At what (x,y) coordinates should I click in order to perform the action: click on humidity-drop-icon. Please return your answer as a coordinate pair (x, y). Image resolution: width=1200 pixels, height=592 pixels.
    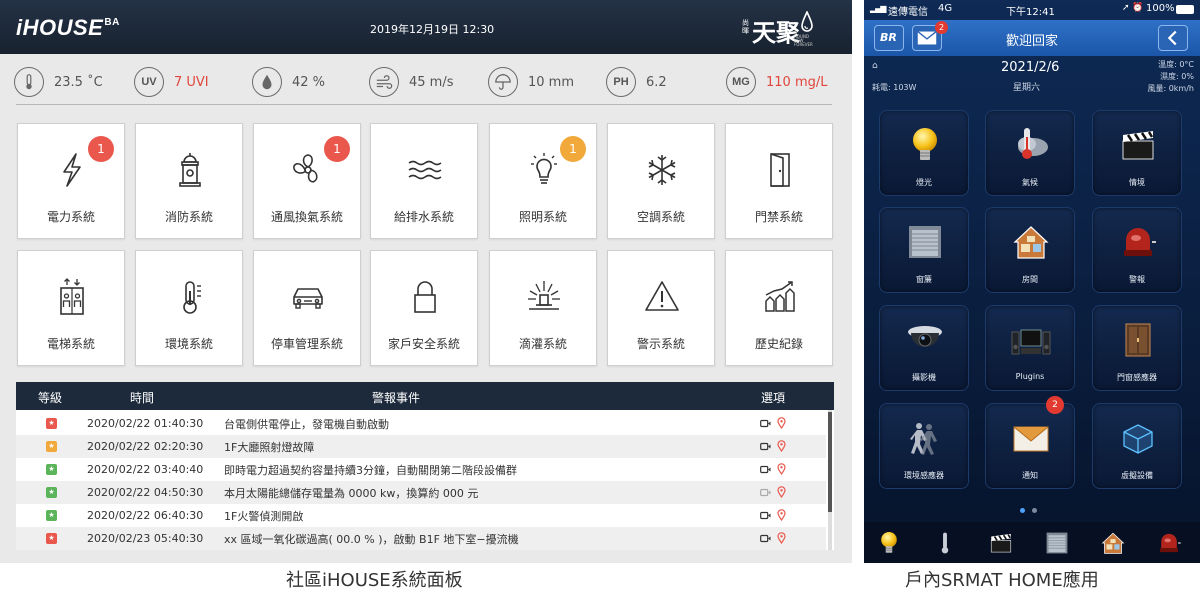
    Looking at the image, I should click on (267, 82).